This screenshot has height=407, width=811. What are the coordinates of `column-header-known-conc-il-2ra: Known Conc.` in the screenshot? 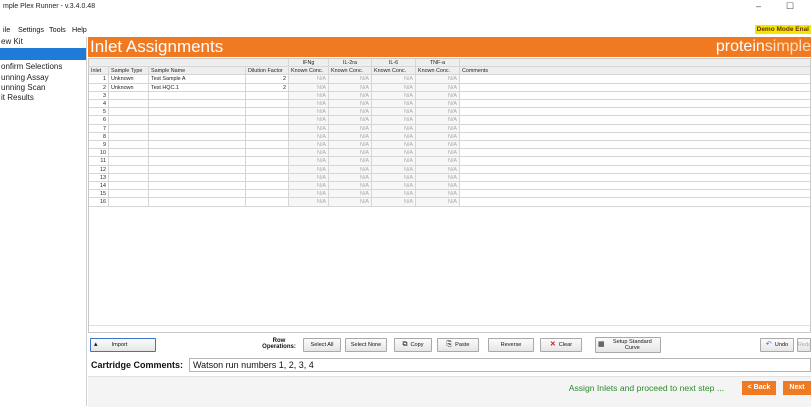 It's located at (350, 71).